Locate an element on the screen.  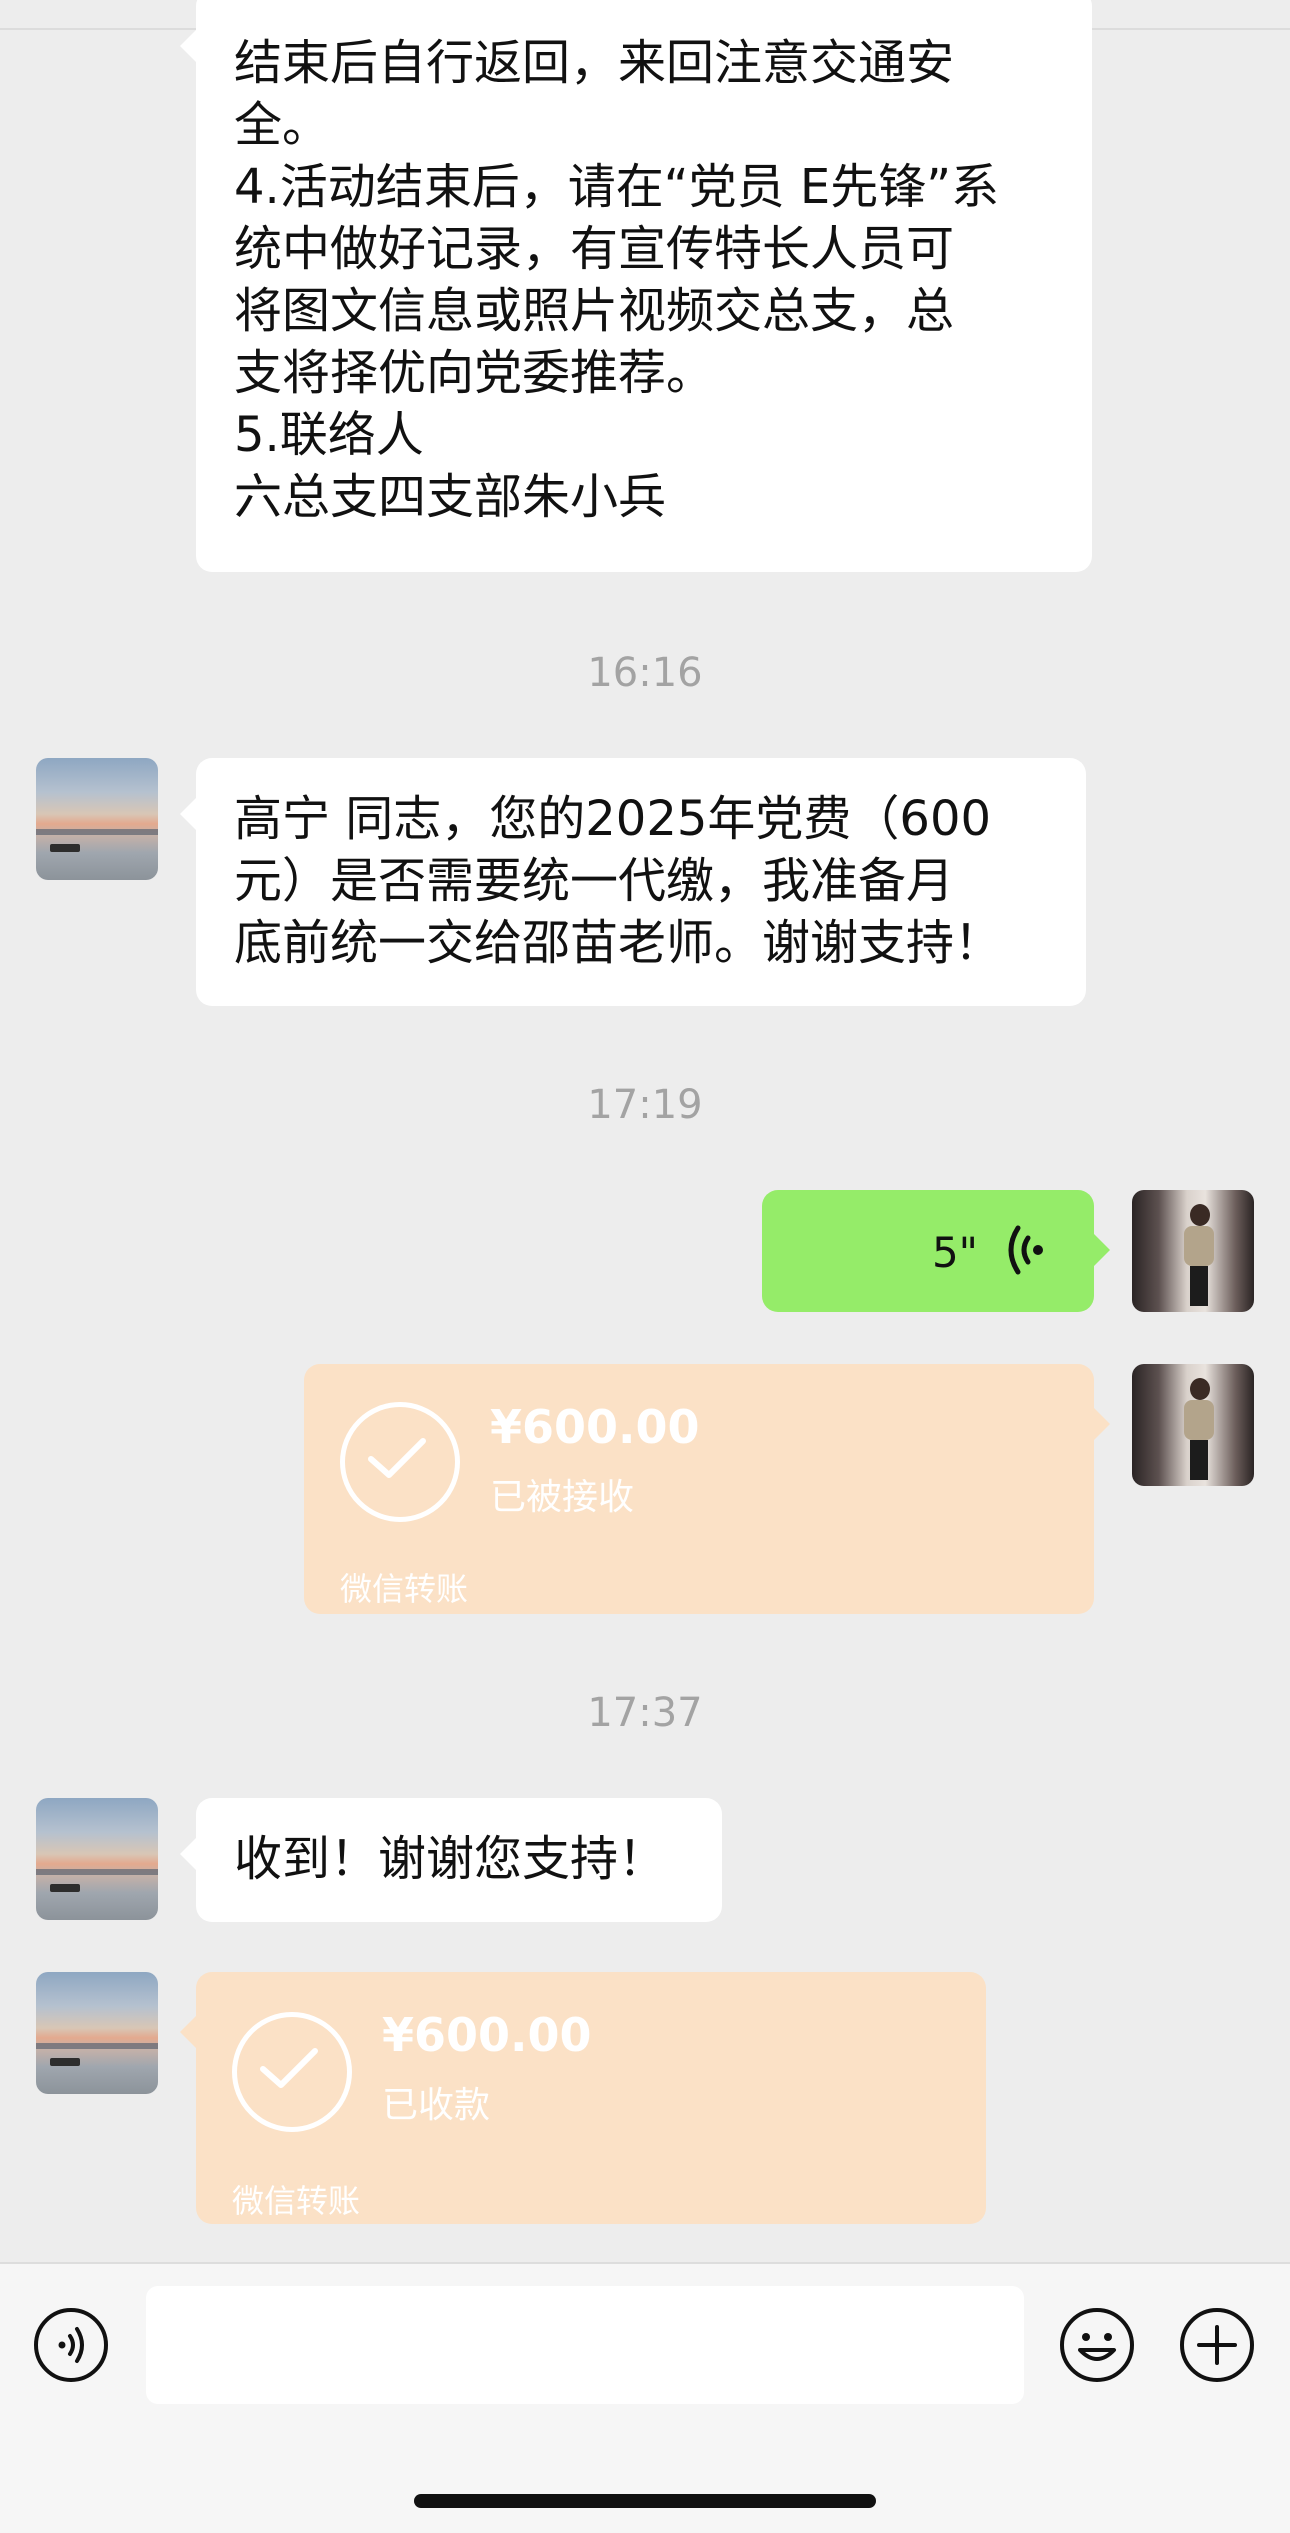
transfer-card: ¥600.00 已收款 微信转账 is located at coordinates (583, 2098).